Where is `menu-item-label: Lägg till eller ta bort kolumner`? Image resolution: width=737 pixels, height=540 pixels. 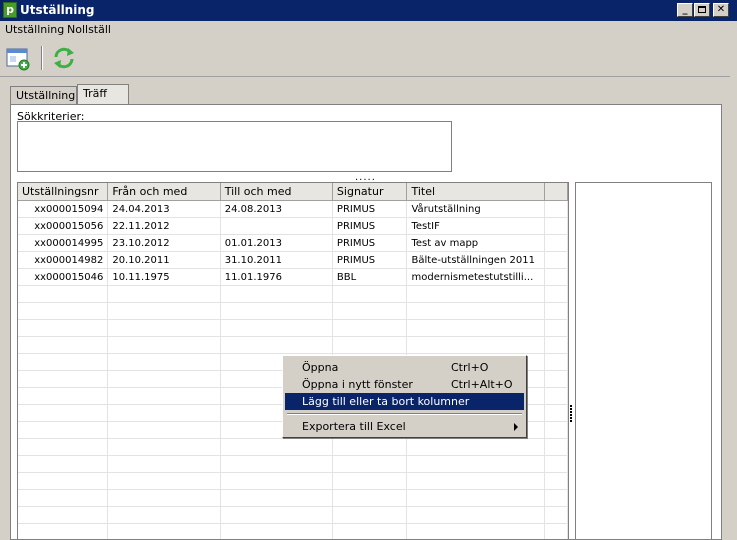 menu-item-label: Lägg till eller ta bort kolumner is located at coordinates (386, 401).